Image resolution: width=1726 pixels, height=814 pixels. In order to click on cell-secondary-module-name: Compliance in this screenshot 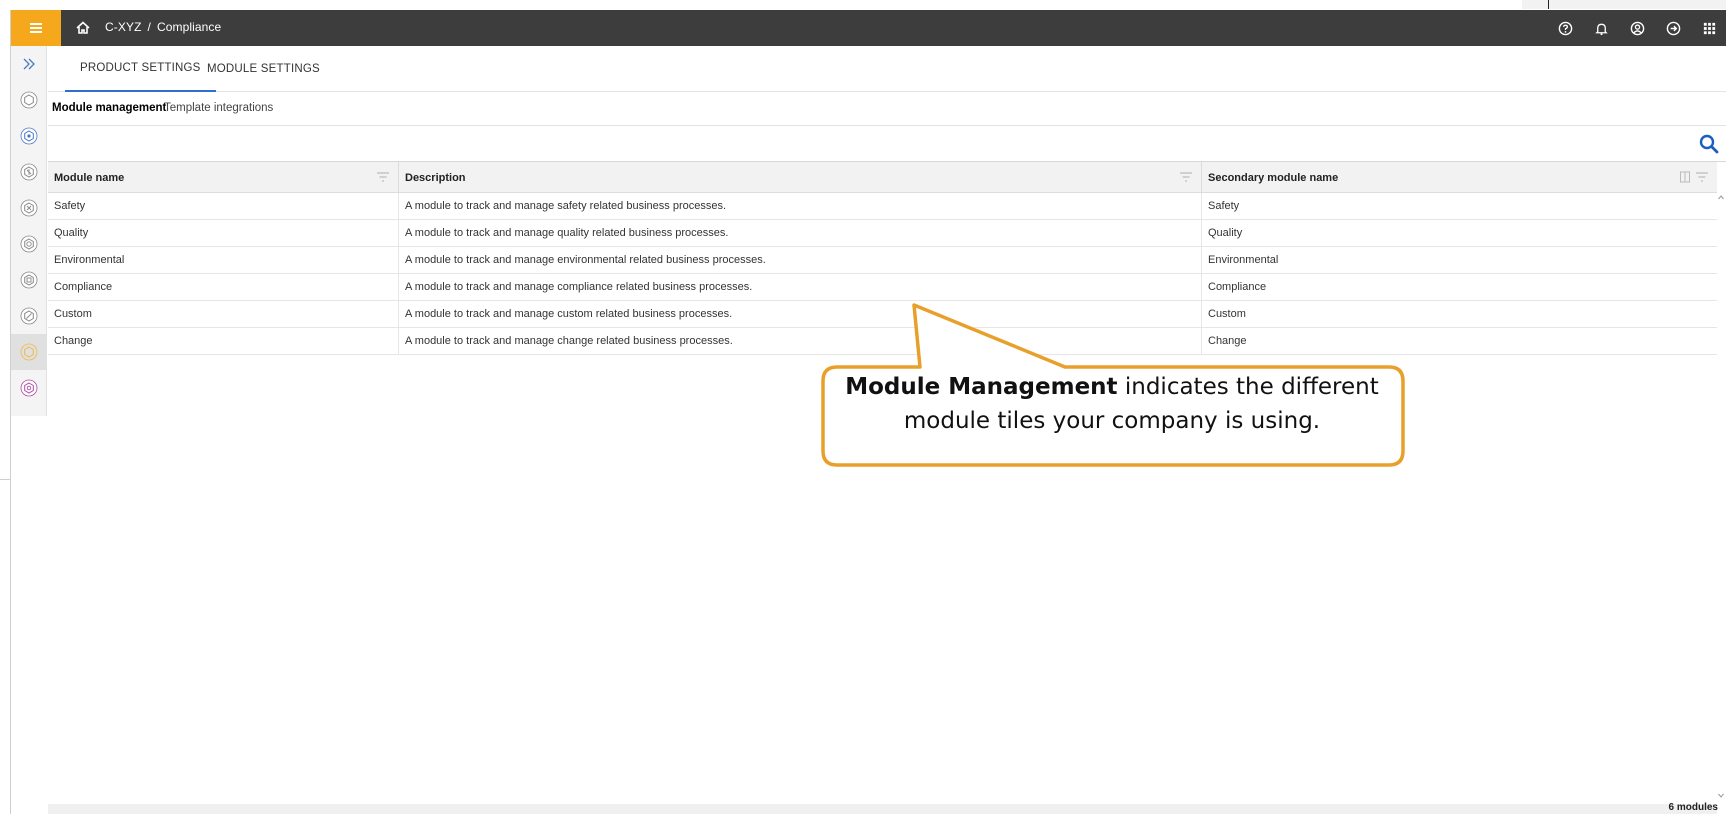, I will do `click(1237, 287)`.